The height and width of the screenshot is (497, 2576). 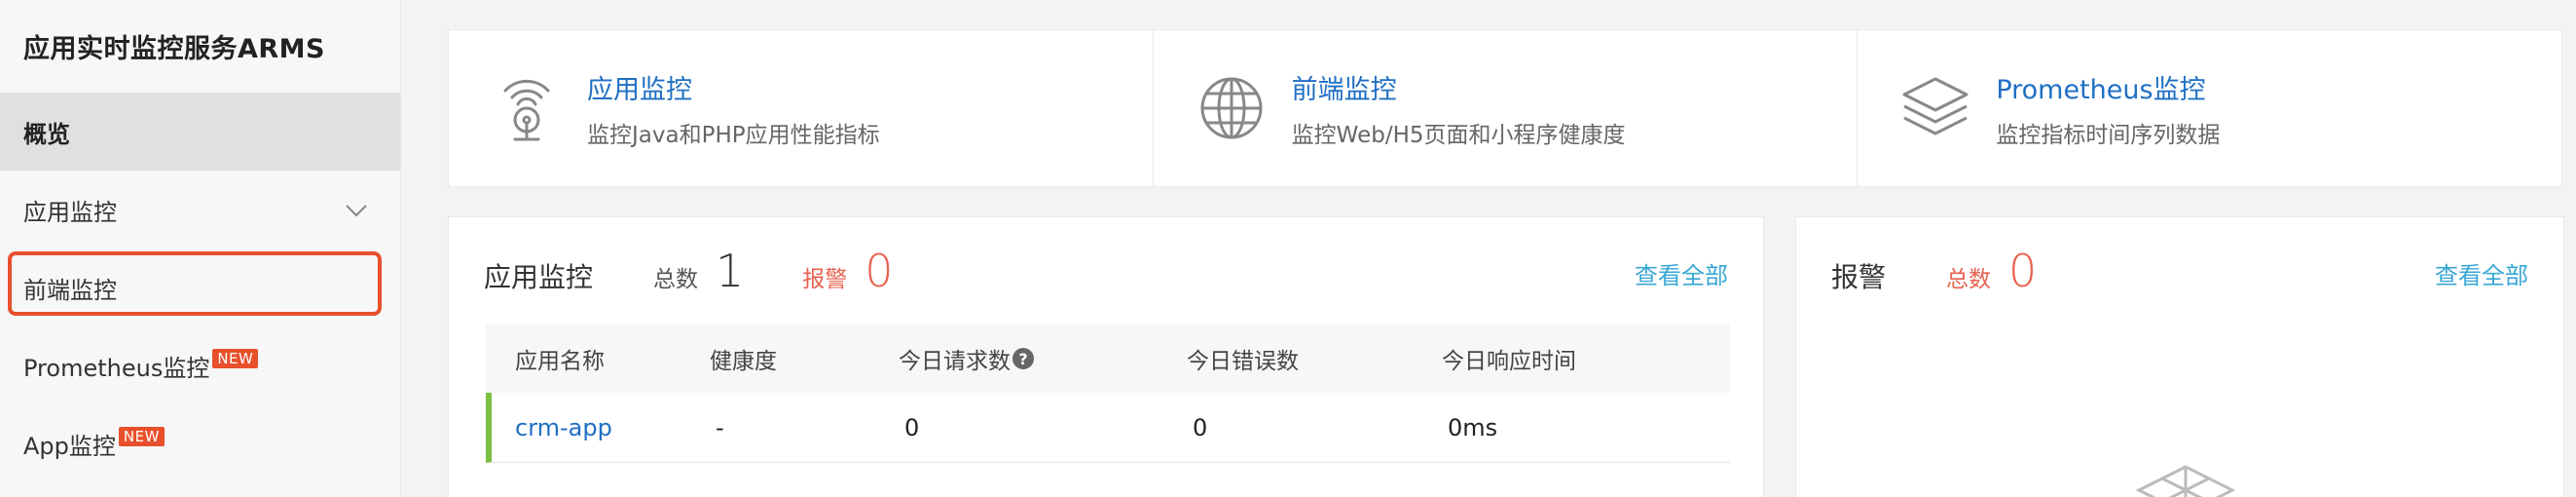 What do you see at coordinates (730, 271) in the screenshot?
I see `total-count: 1` at bounding box center [730, 271].